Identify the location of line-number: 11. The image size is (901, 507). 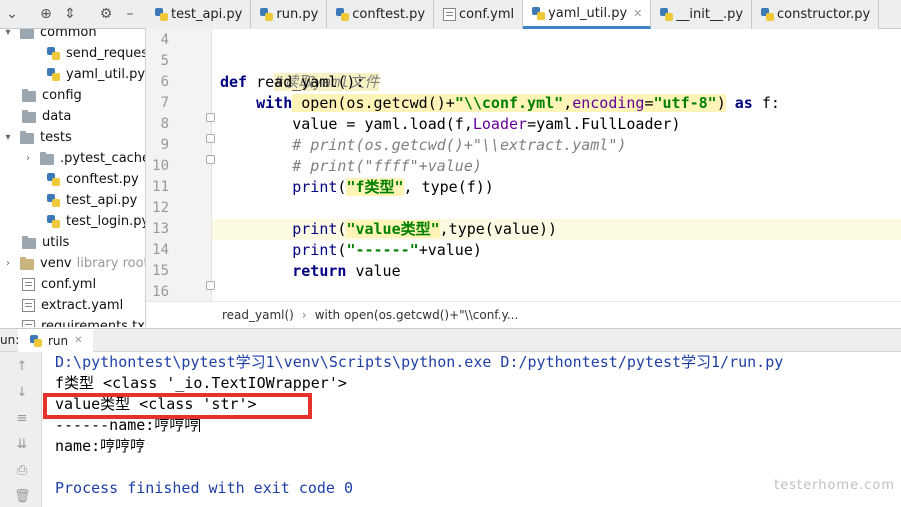
(160, 187).